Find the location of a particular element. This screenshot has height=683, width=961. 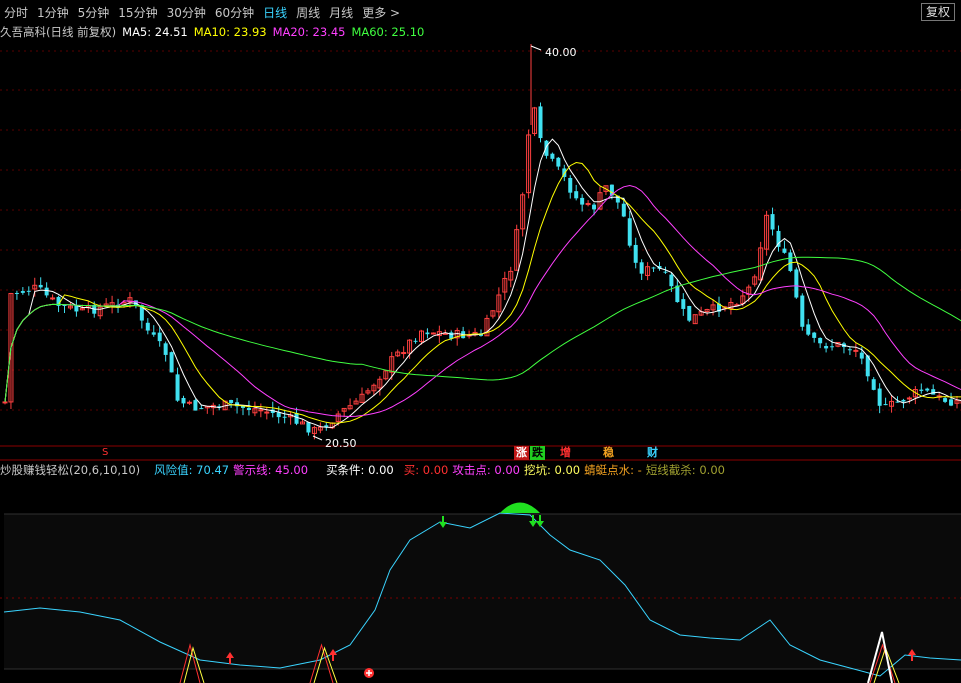

signal-zeng: 增 is located at coordinates (565, 452).